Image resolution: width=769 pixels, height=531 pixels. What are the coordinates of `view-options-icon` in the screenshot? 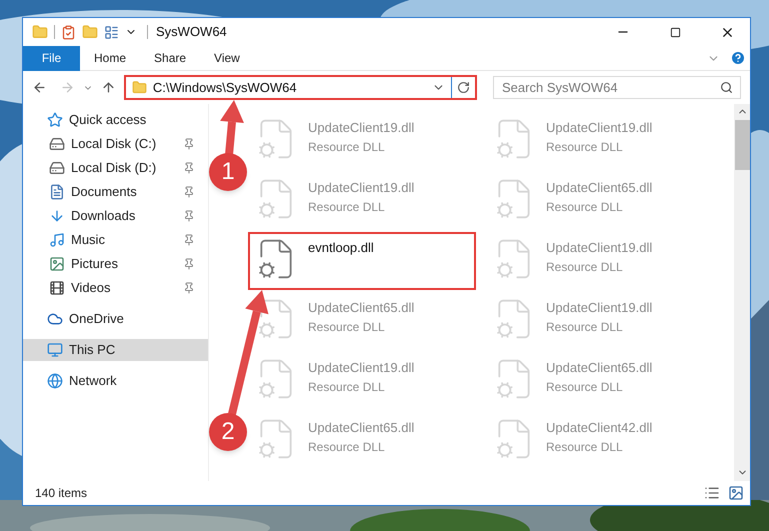 It's located at (111, 32).